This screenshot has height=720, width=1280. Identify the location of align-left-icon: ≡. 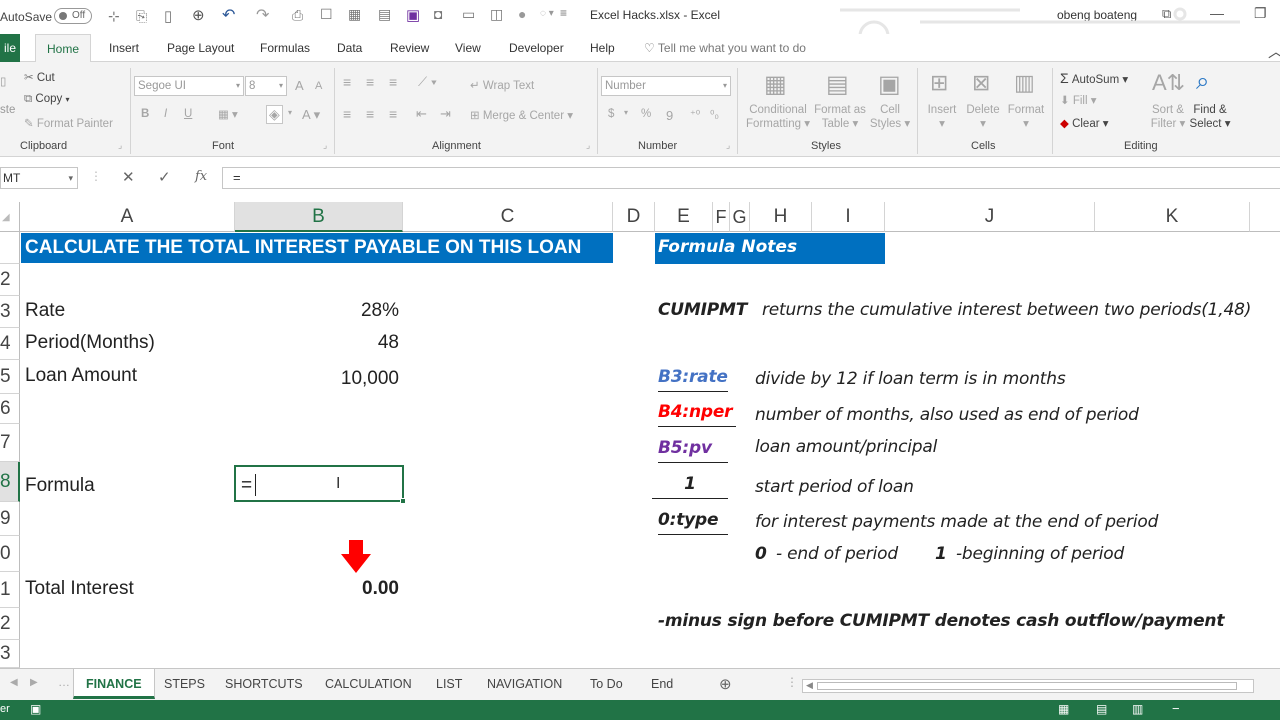
(347, 114).